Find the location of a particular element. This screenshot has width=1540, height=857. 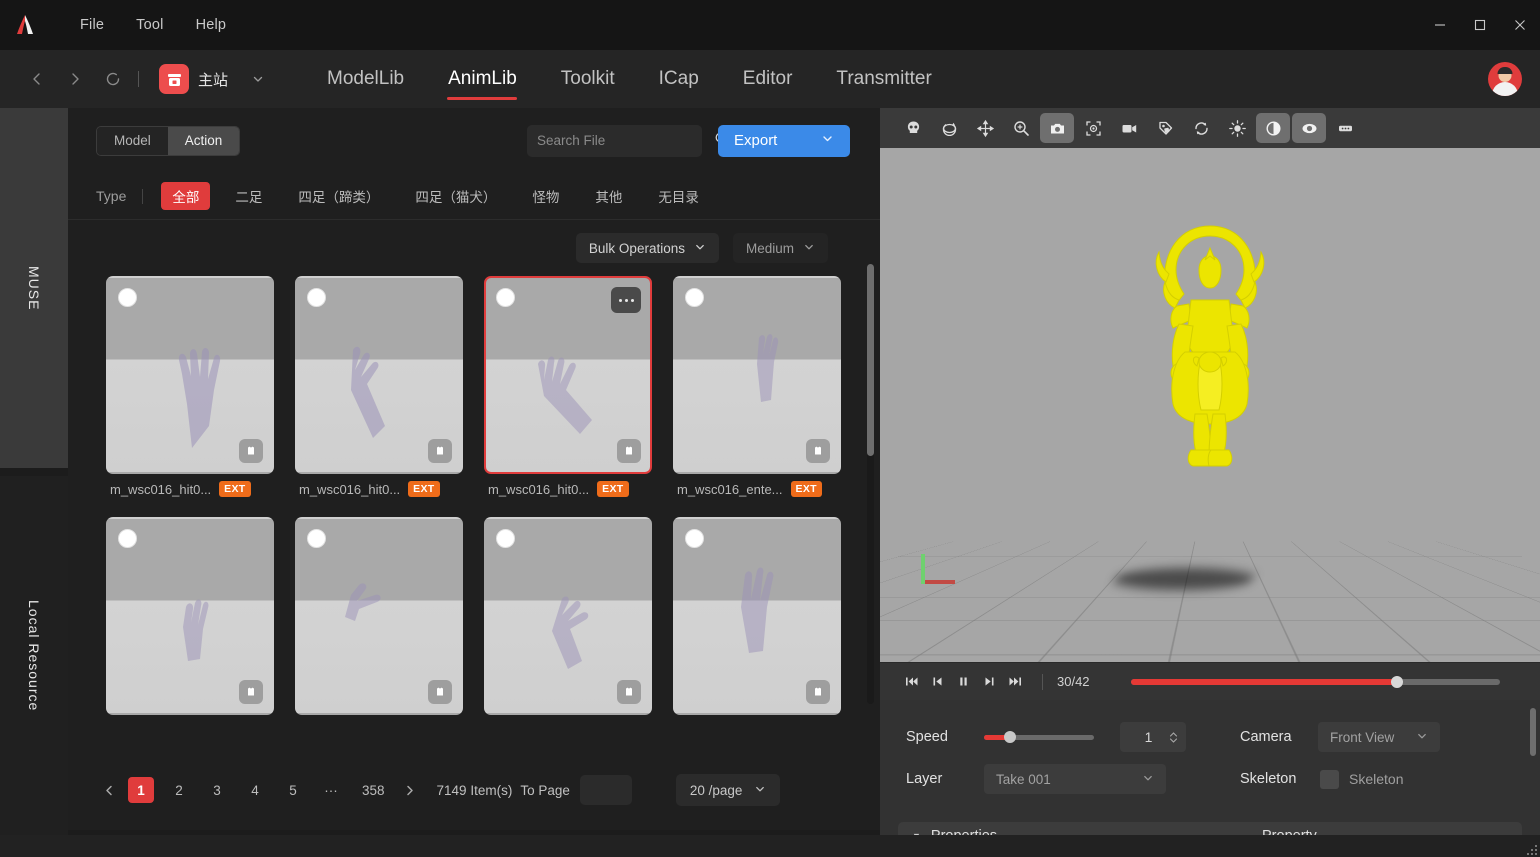

type-chip-monster: 怪物 is located at coordinates (545, 196).